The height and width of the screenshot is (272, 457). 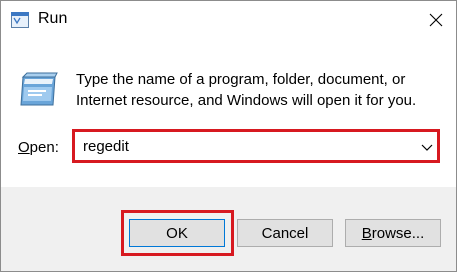 What do you see at coordinates (20, 20) in the screenshot?
I see `run-app-icon` at bounding box center [20, 20].